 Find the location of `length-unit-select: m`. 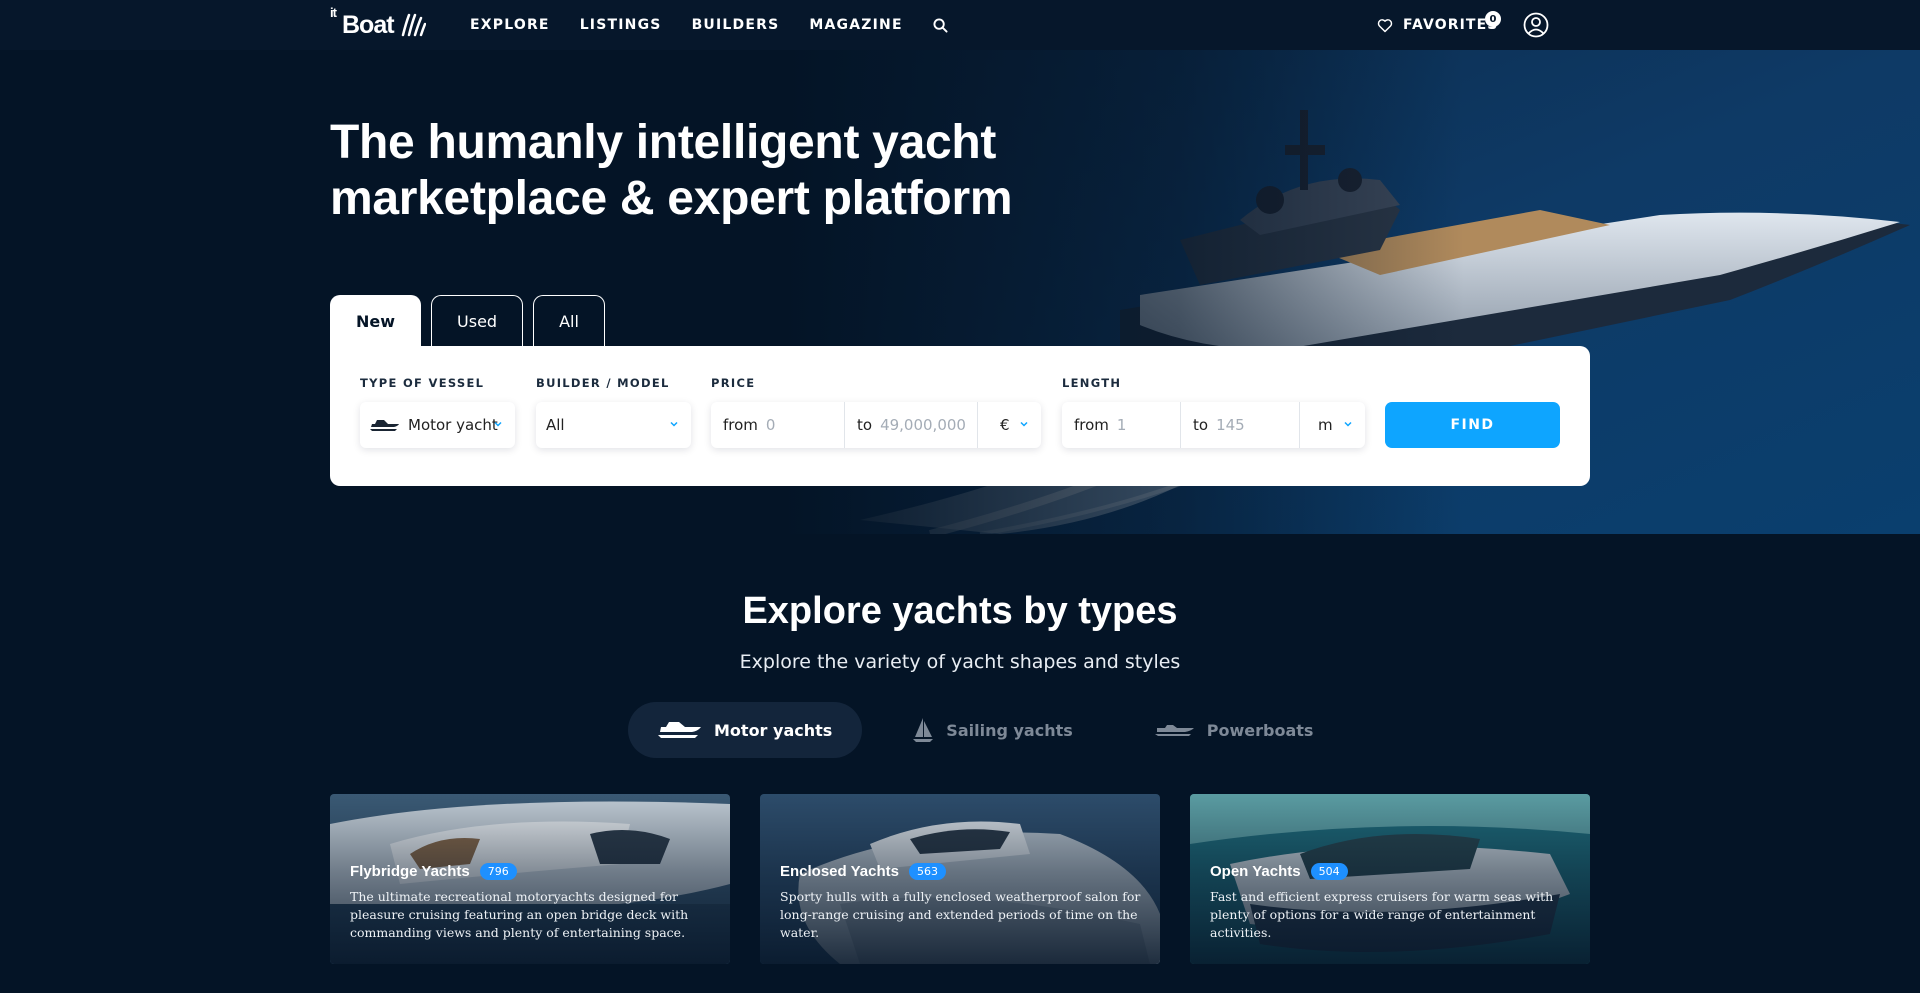

length-unit-select: m is located at coordinates (1332, 425).